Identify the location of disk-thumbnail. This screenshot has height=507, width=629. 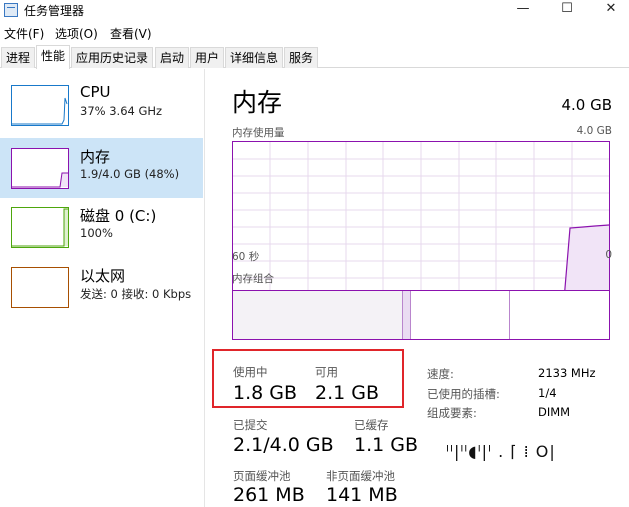
(40, 227).